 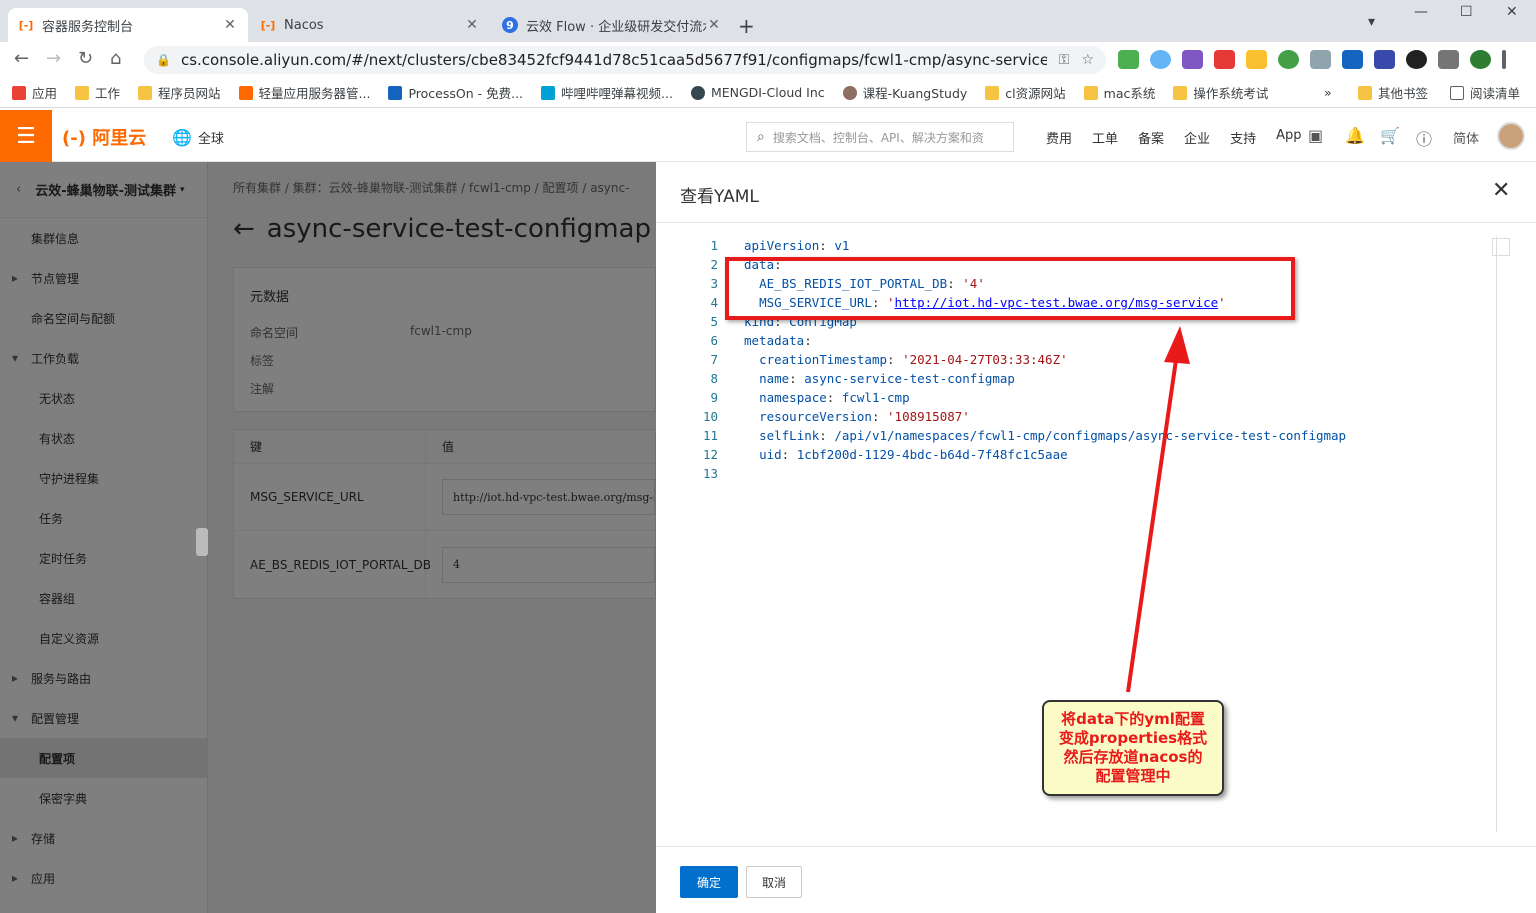 I want to click on bookmark-folder-other: 其他书签, so click(x=1393, y=92).